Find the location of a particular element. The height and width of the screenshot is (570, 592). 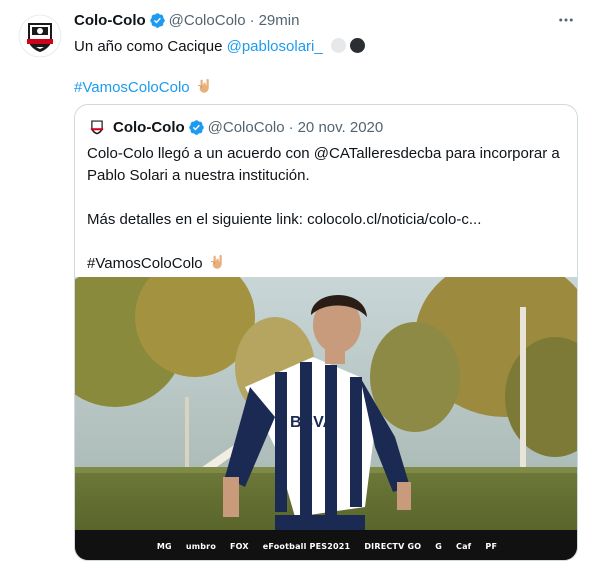

quoted-author-handle: @ColoColo is located at coordinates (246, 127).